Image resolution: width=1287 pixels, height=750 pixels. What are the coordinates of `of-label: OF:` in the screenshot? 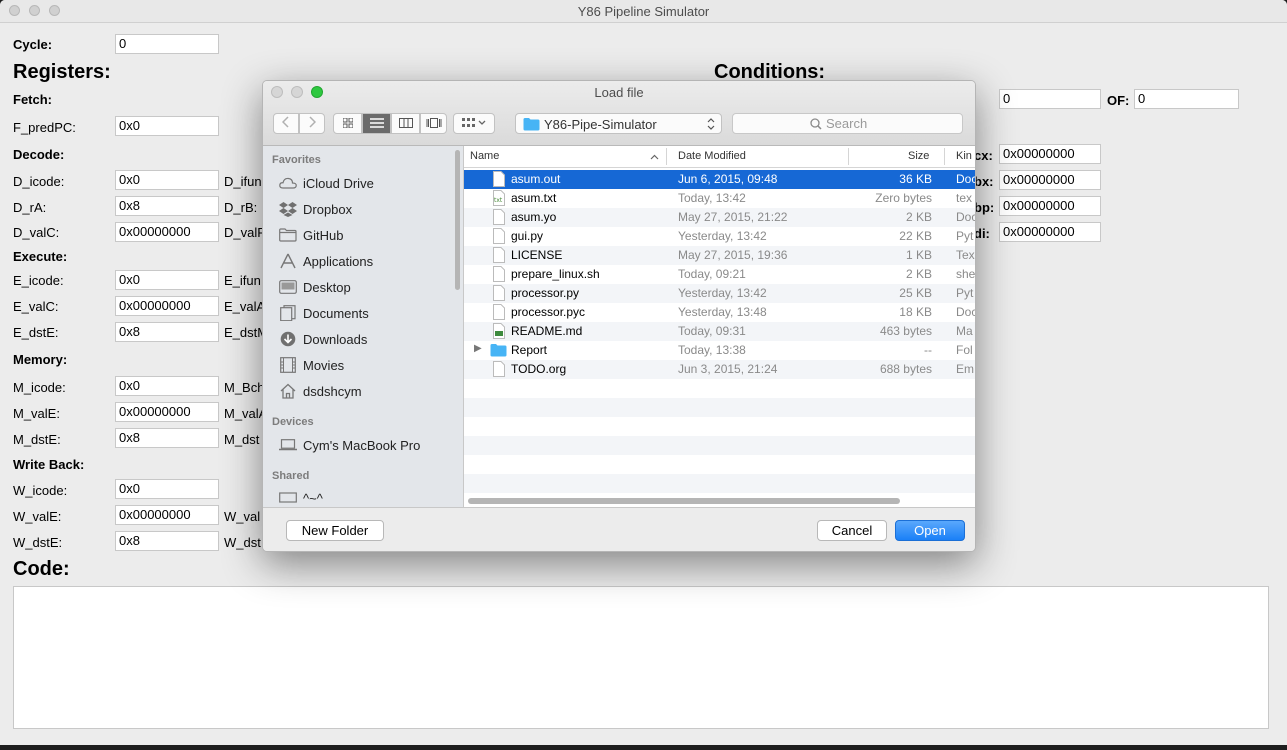 It's located at (1118, 100).